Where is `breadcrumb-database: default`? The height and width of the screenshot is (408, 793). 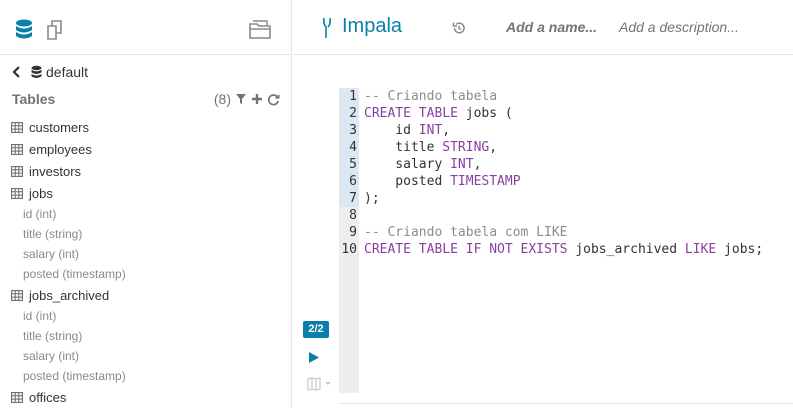 breadcrumb-database: default is located at coordinates (67, 72).